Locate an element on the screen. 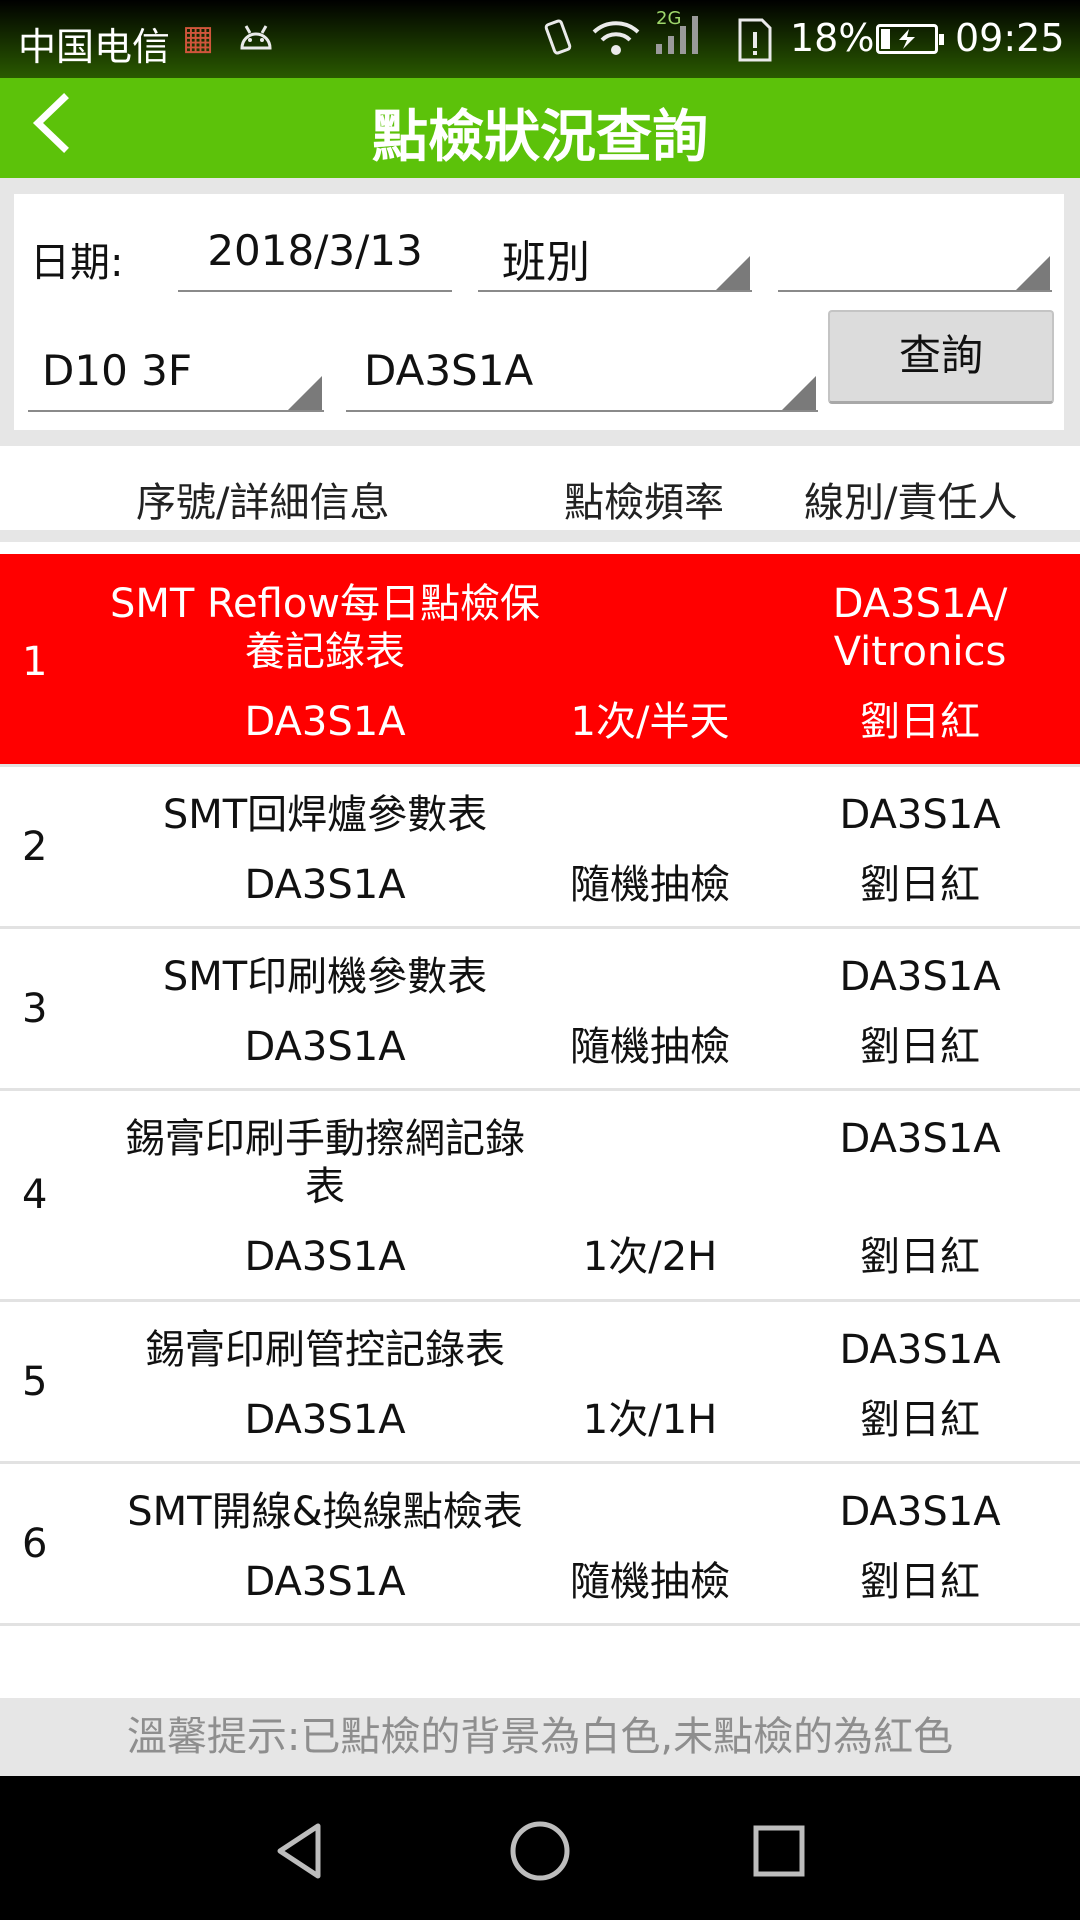  app-header: 點檢狀況查詢 is located at coordinates (540, 128).